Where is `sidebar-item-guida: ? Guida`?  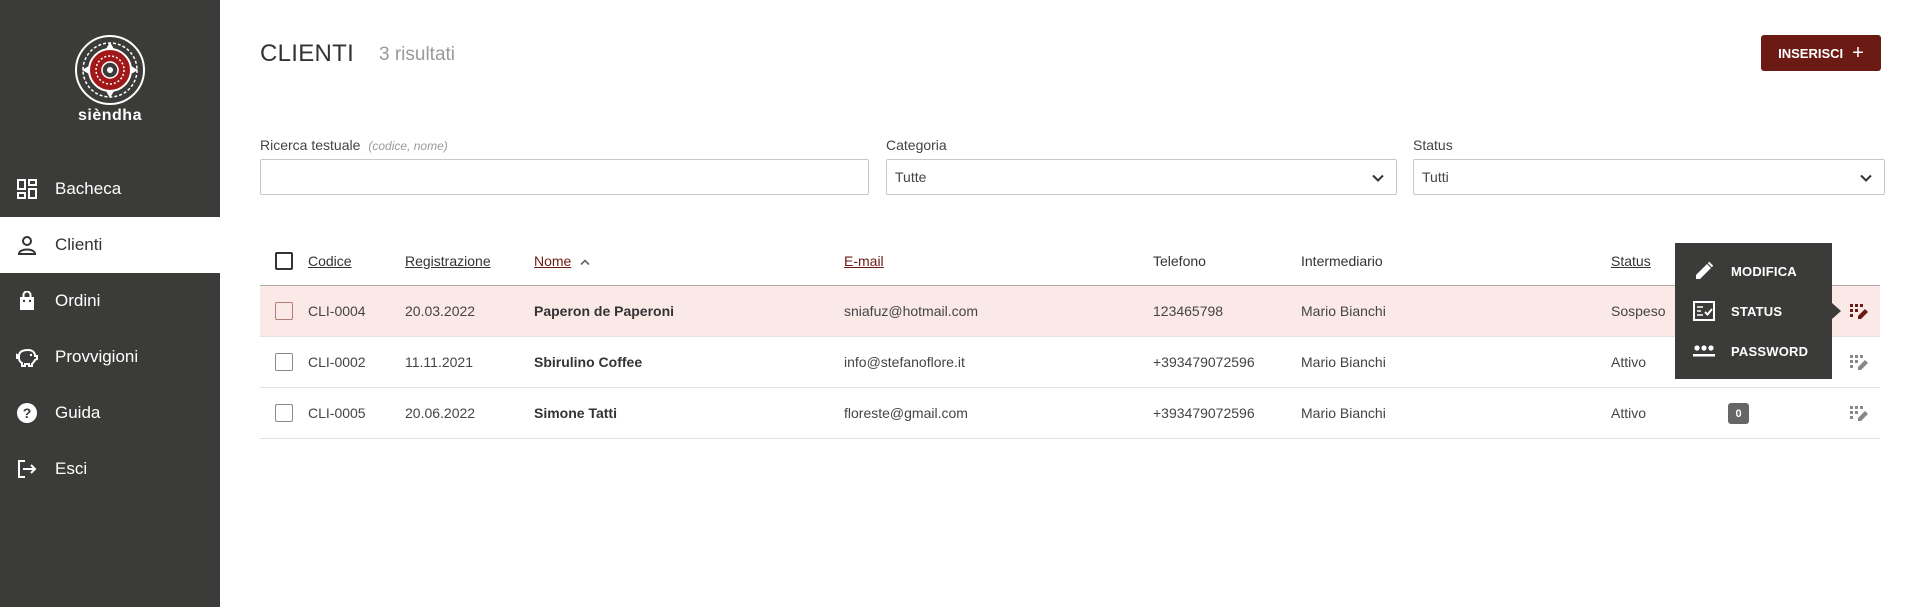 sidebar-item-guida: ? Guida is located at coordinates (110, 413).